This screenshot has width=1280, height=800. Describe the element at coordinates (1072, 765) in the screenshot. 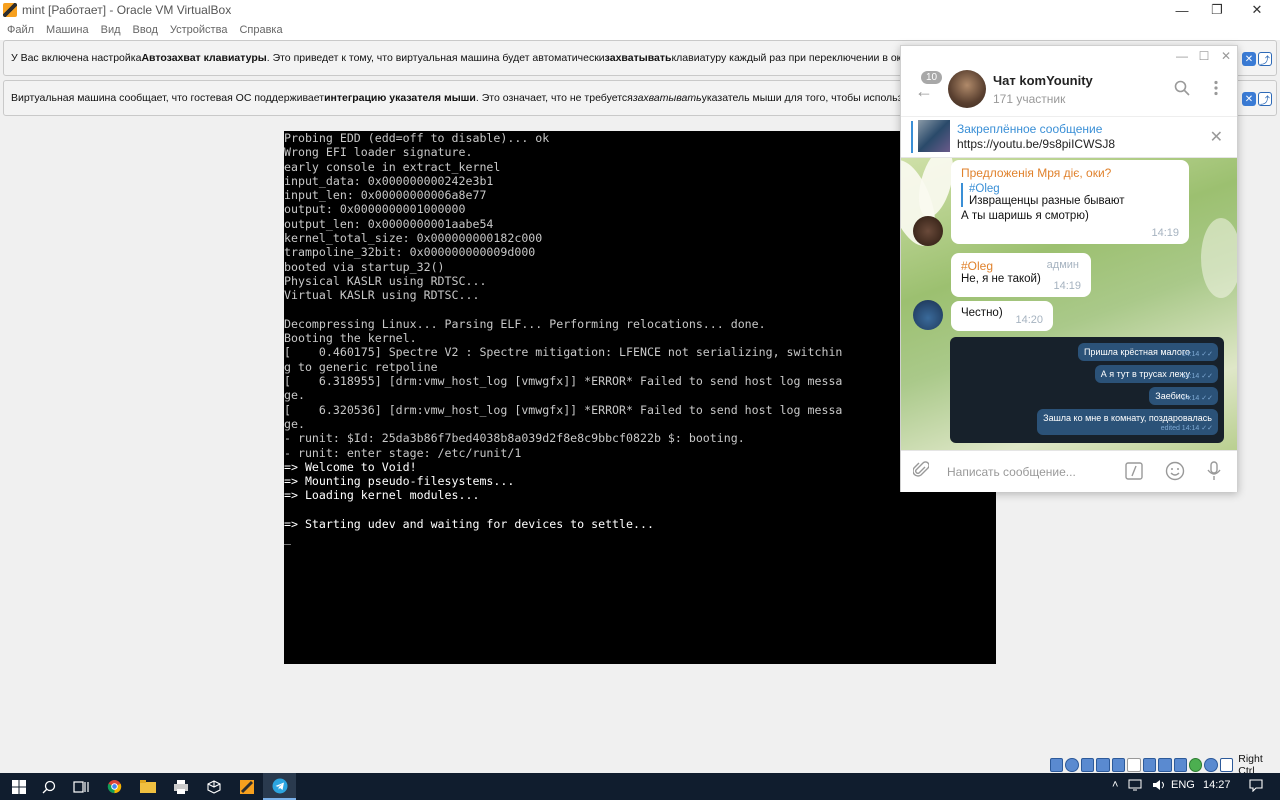

I see `optical-drive-icon` at that location.